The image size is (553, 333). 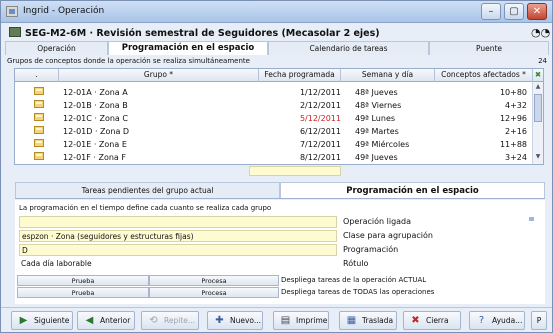 What do you see at coordinates (491, 11) in the screenshot?
I see `minimize-button: –` at bounding box center [491, 11].